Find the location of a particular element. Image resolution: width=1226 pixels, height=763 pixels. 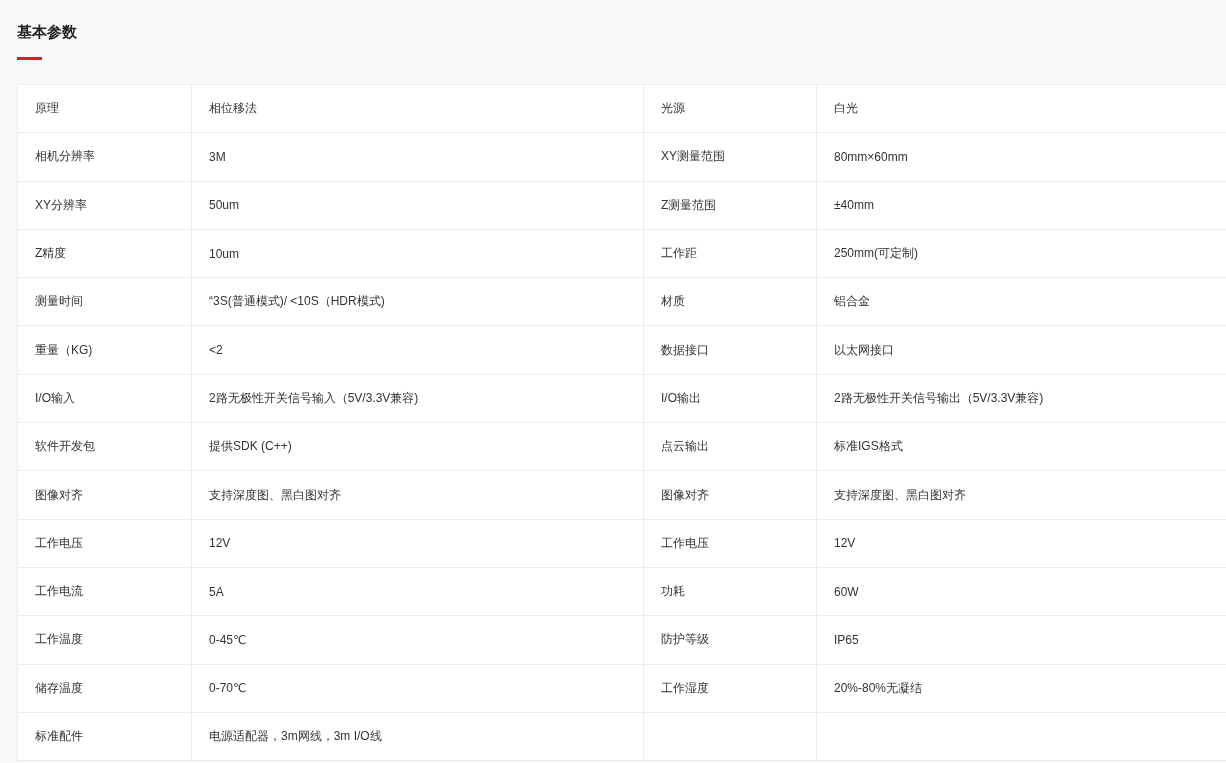

spec-value: ±40mm is located at coordinates (1021, 205).